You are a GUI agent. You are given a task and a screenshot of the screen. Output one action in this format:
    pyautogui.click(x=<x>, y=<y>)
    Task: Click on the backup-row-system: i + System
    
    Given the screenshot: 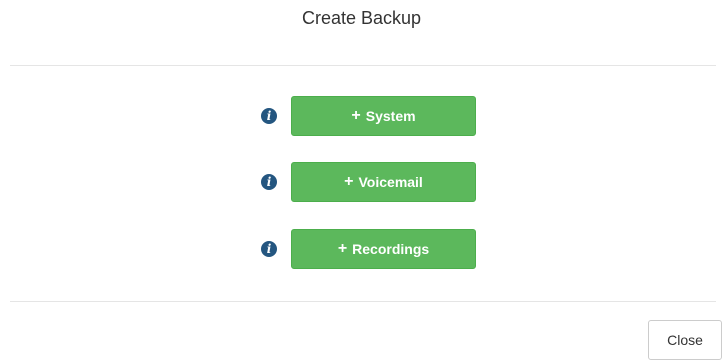 What is the action you would take?
    pyautogui.click(x=361, y=117)
    